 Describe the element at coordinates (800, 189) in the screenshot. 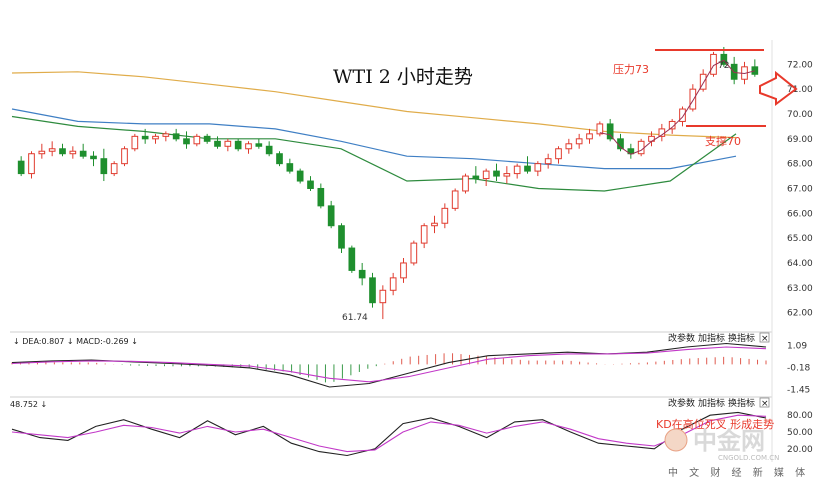

I see `y-tick-label: 67.00` at that location.